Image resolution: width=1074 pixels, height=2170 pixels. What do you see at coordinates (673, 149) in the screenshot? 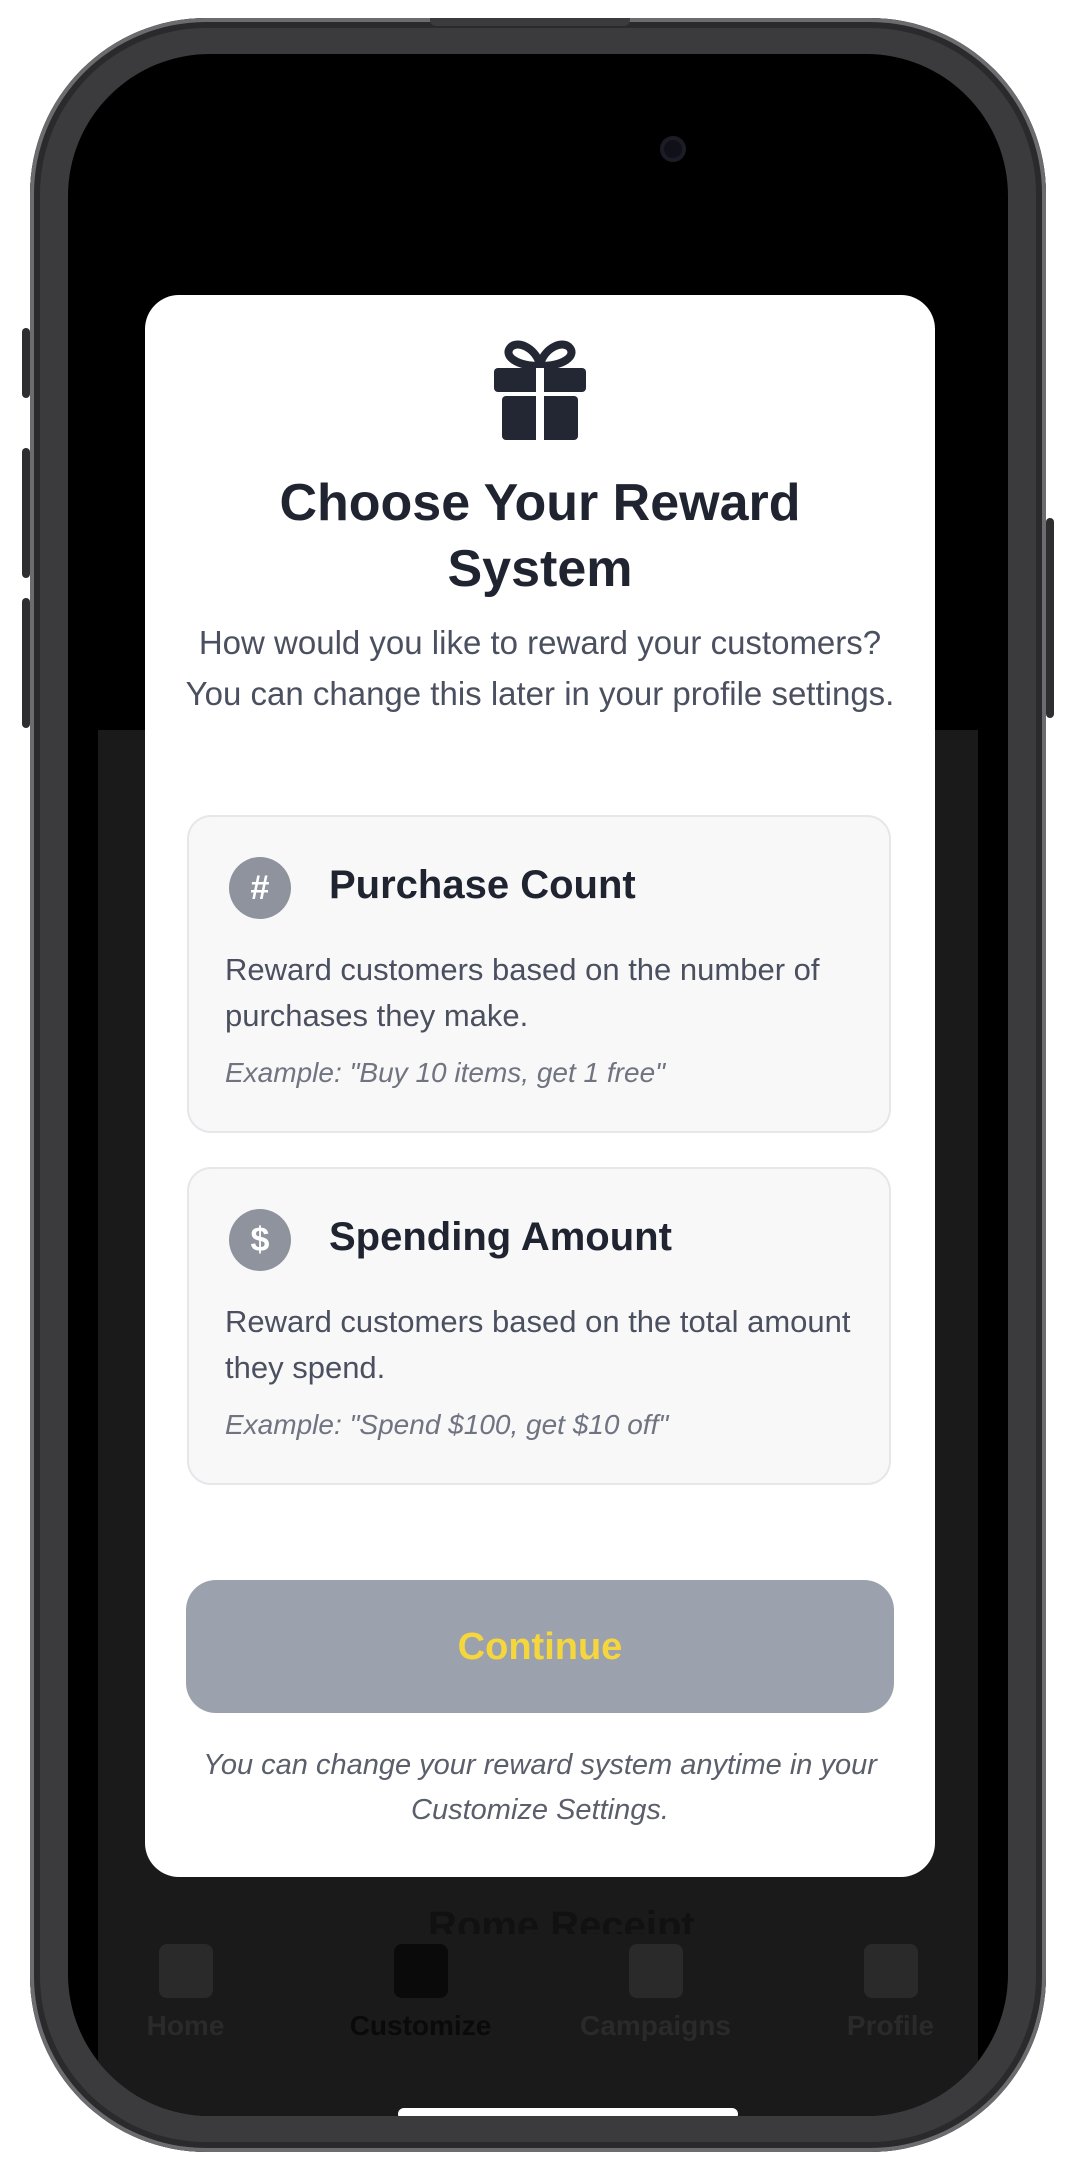
I see `camera-icon` at bounding box center [673, 149].